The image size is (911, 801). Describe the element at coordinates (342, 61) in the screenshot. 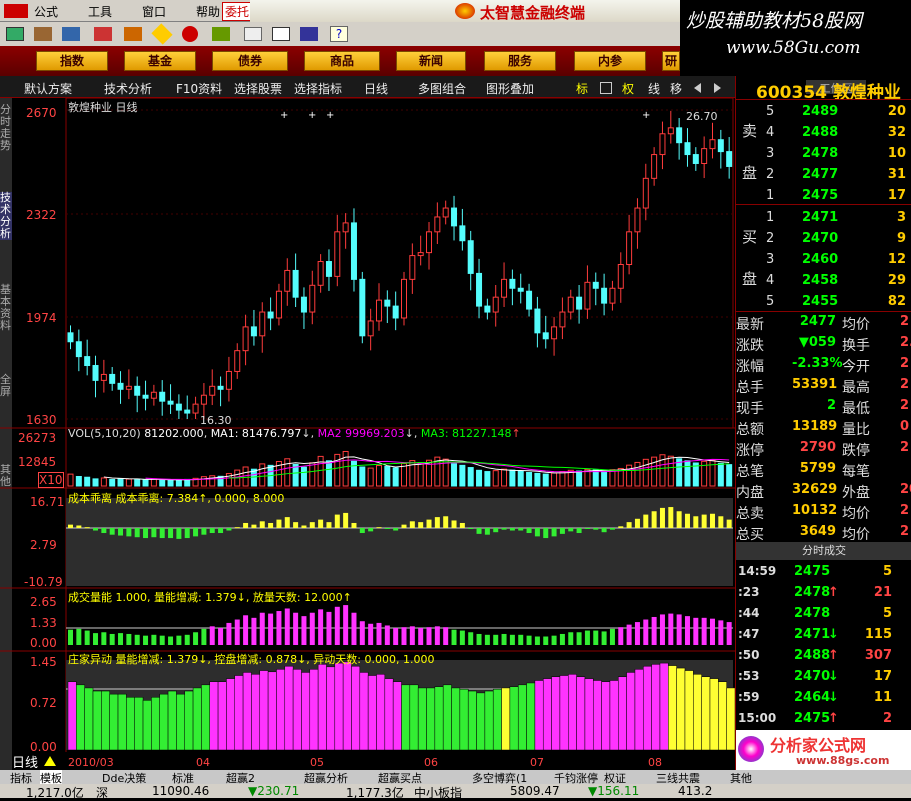

I see `nav-commodity-button: 商品` at that location.